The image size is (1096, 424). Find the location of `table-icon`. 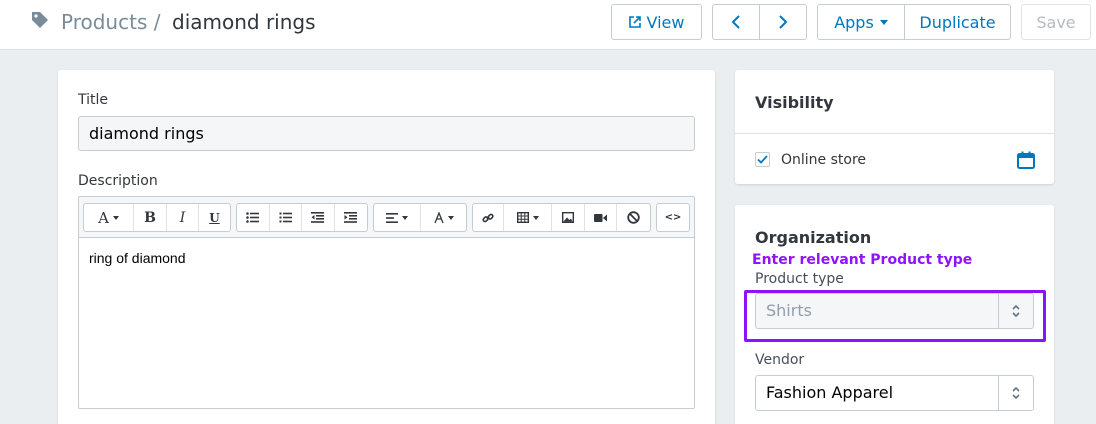

table-icon is located at coordinates (522, 217).